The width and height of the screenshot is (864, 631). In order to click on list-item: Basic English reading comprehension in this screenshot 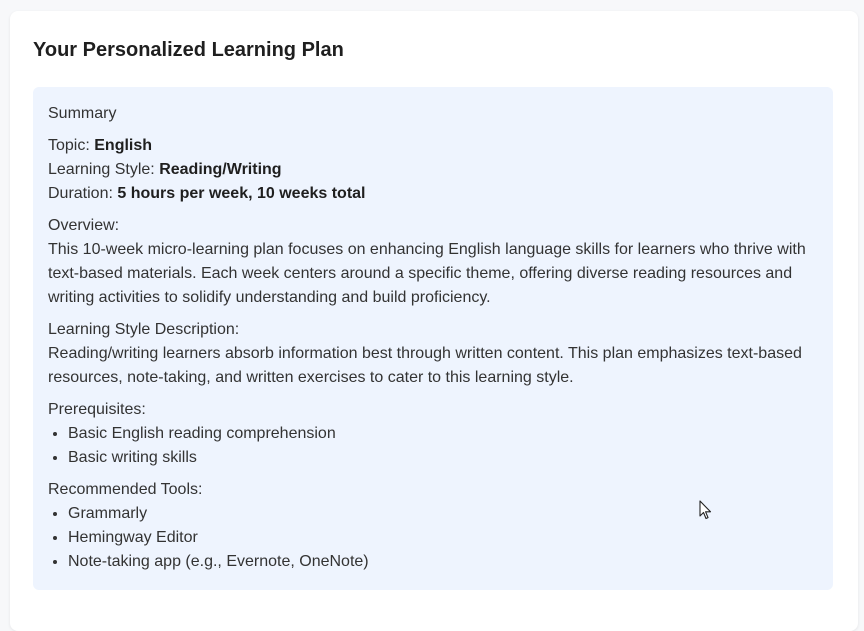, I will do `click(443, 434)`.